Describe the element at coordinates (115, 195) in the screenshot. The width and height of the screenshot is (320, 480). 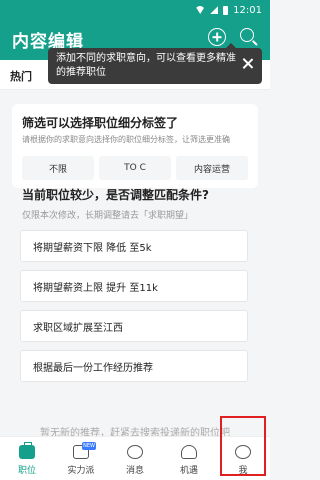
I see `adjust-card-title: 当前职位较少，是否调整匹配条件?` at that location.